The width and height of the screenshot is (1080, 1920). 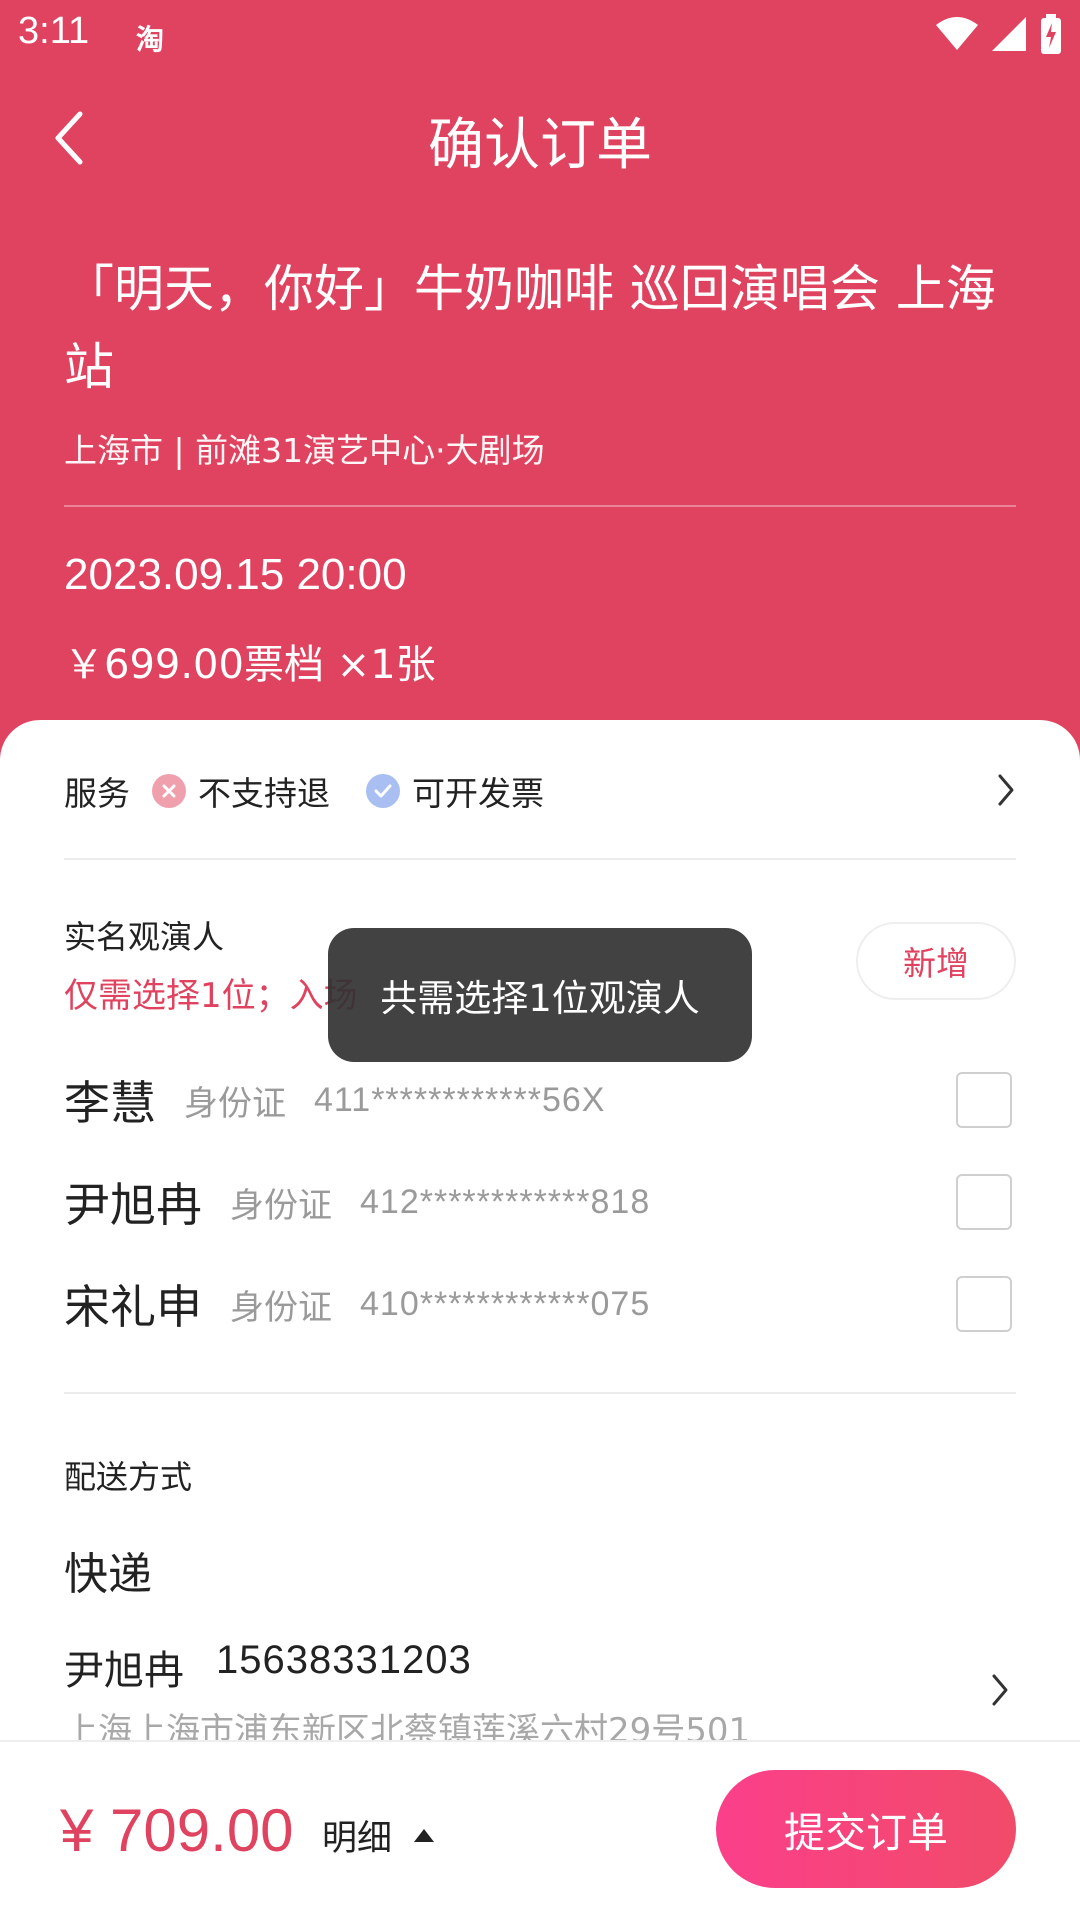 What do you see at coordinates (540, 145) in the screenshot?
I see `page-title: 确认订单` at bounding box center [540, 145].